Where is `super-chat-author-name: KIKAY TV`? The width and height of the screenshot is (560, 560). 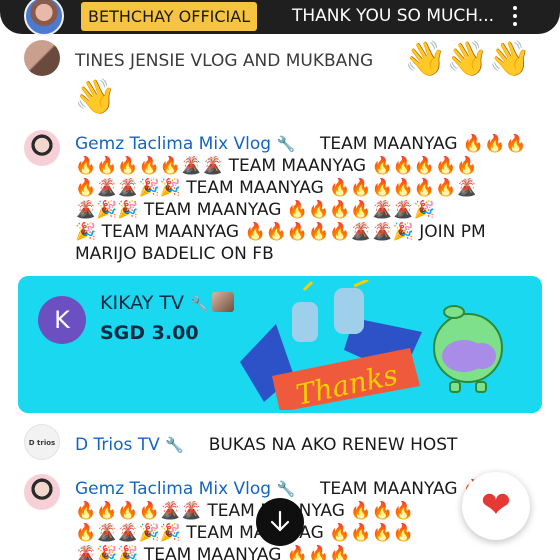
super-chat-author-name: KIKAY TV is located at coordinates (142, 303).